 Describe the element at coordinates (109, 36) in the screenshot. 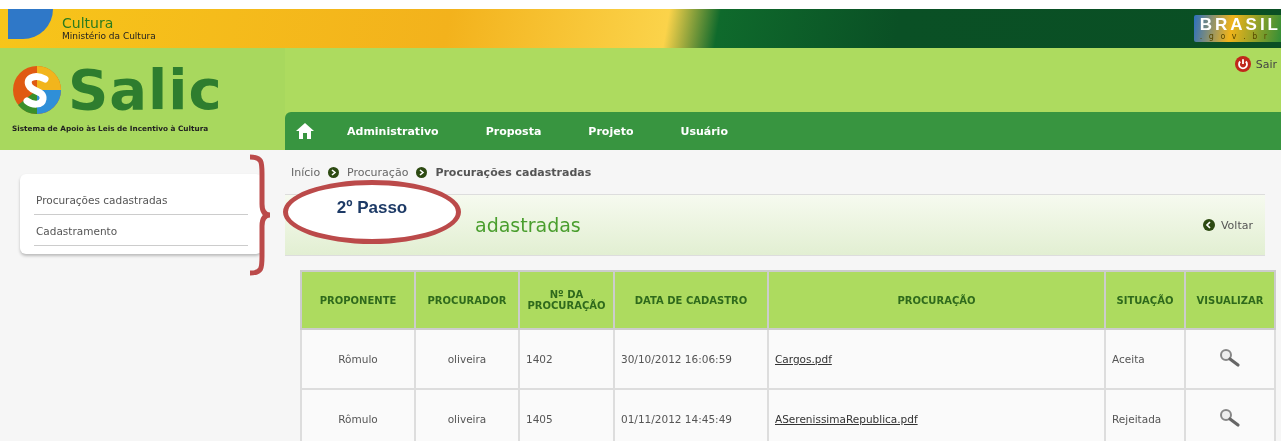

I see `ministry-subtitle: Ministério da Cultura` at that location.